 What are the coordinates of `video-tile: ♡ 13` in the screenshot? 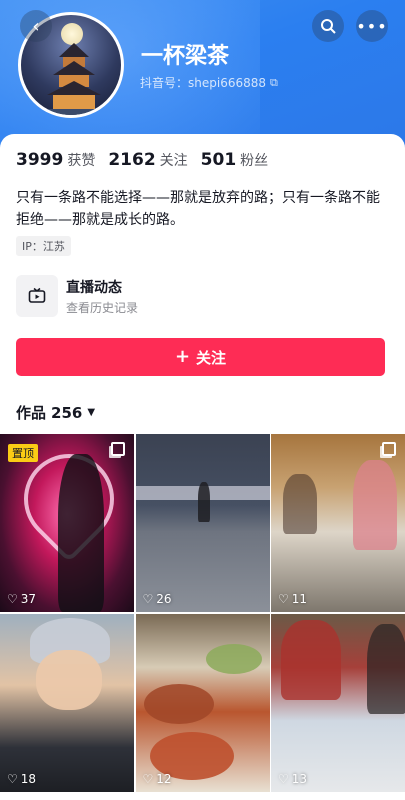 It's located at (338, 702).